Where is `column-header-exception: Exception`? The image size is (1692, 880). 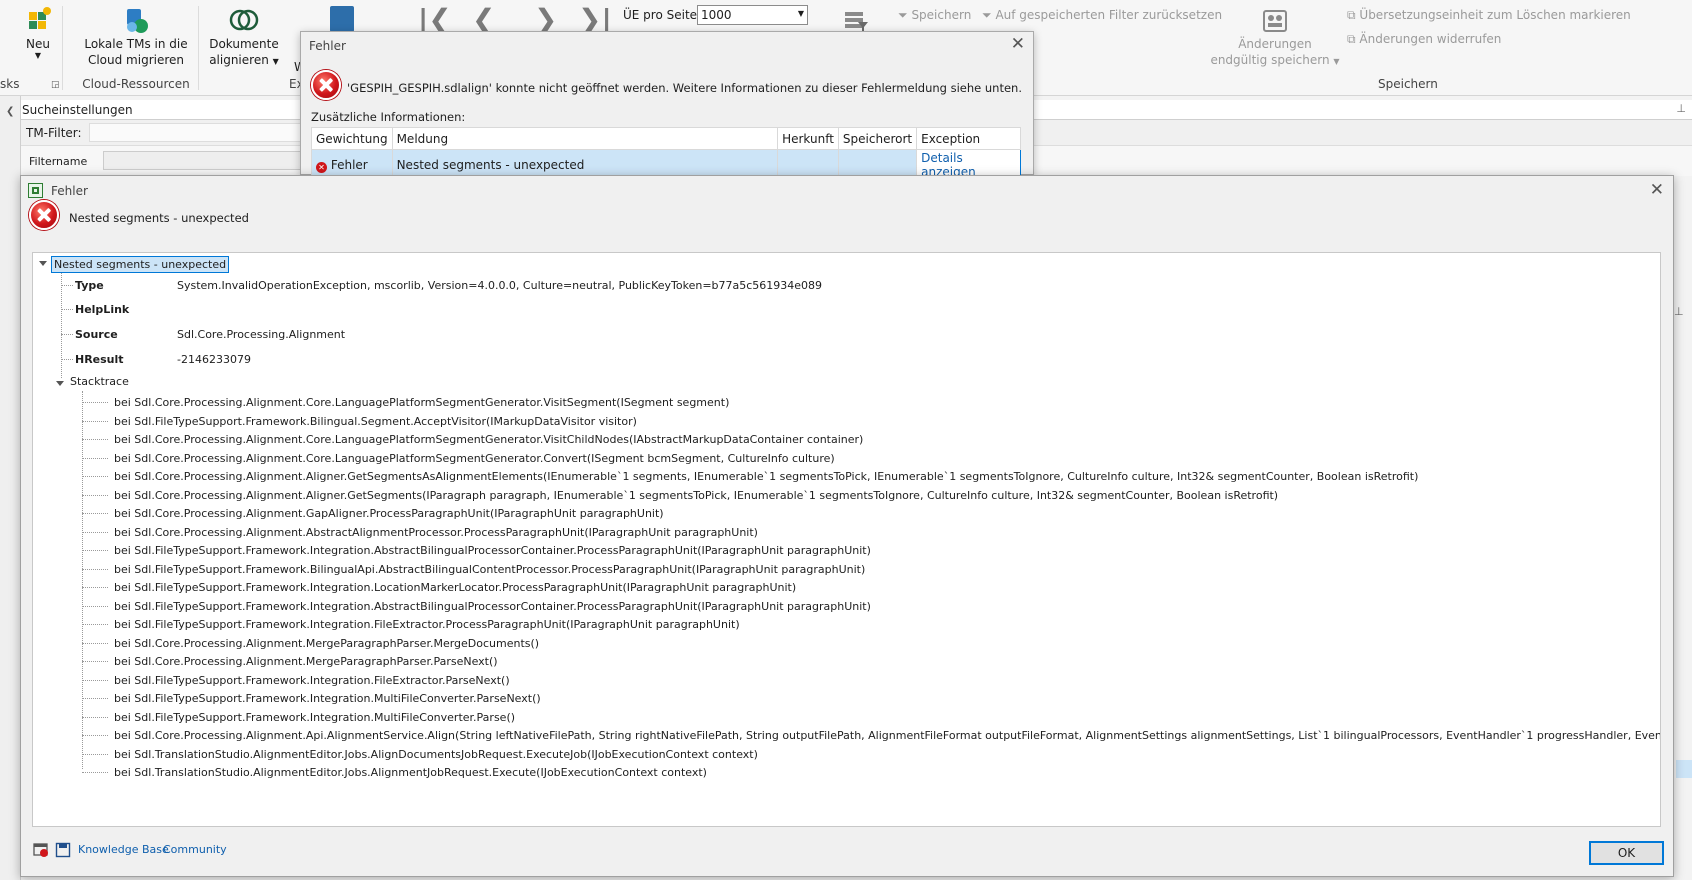
column-header-exception: Exception is located at coordinates (968, 138).